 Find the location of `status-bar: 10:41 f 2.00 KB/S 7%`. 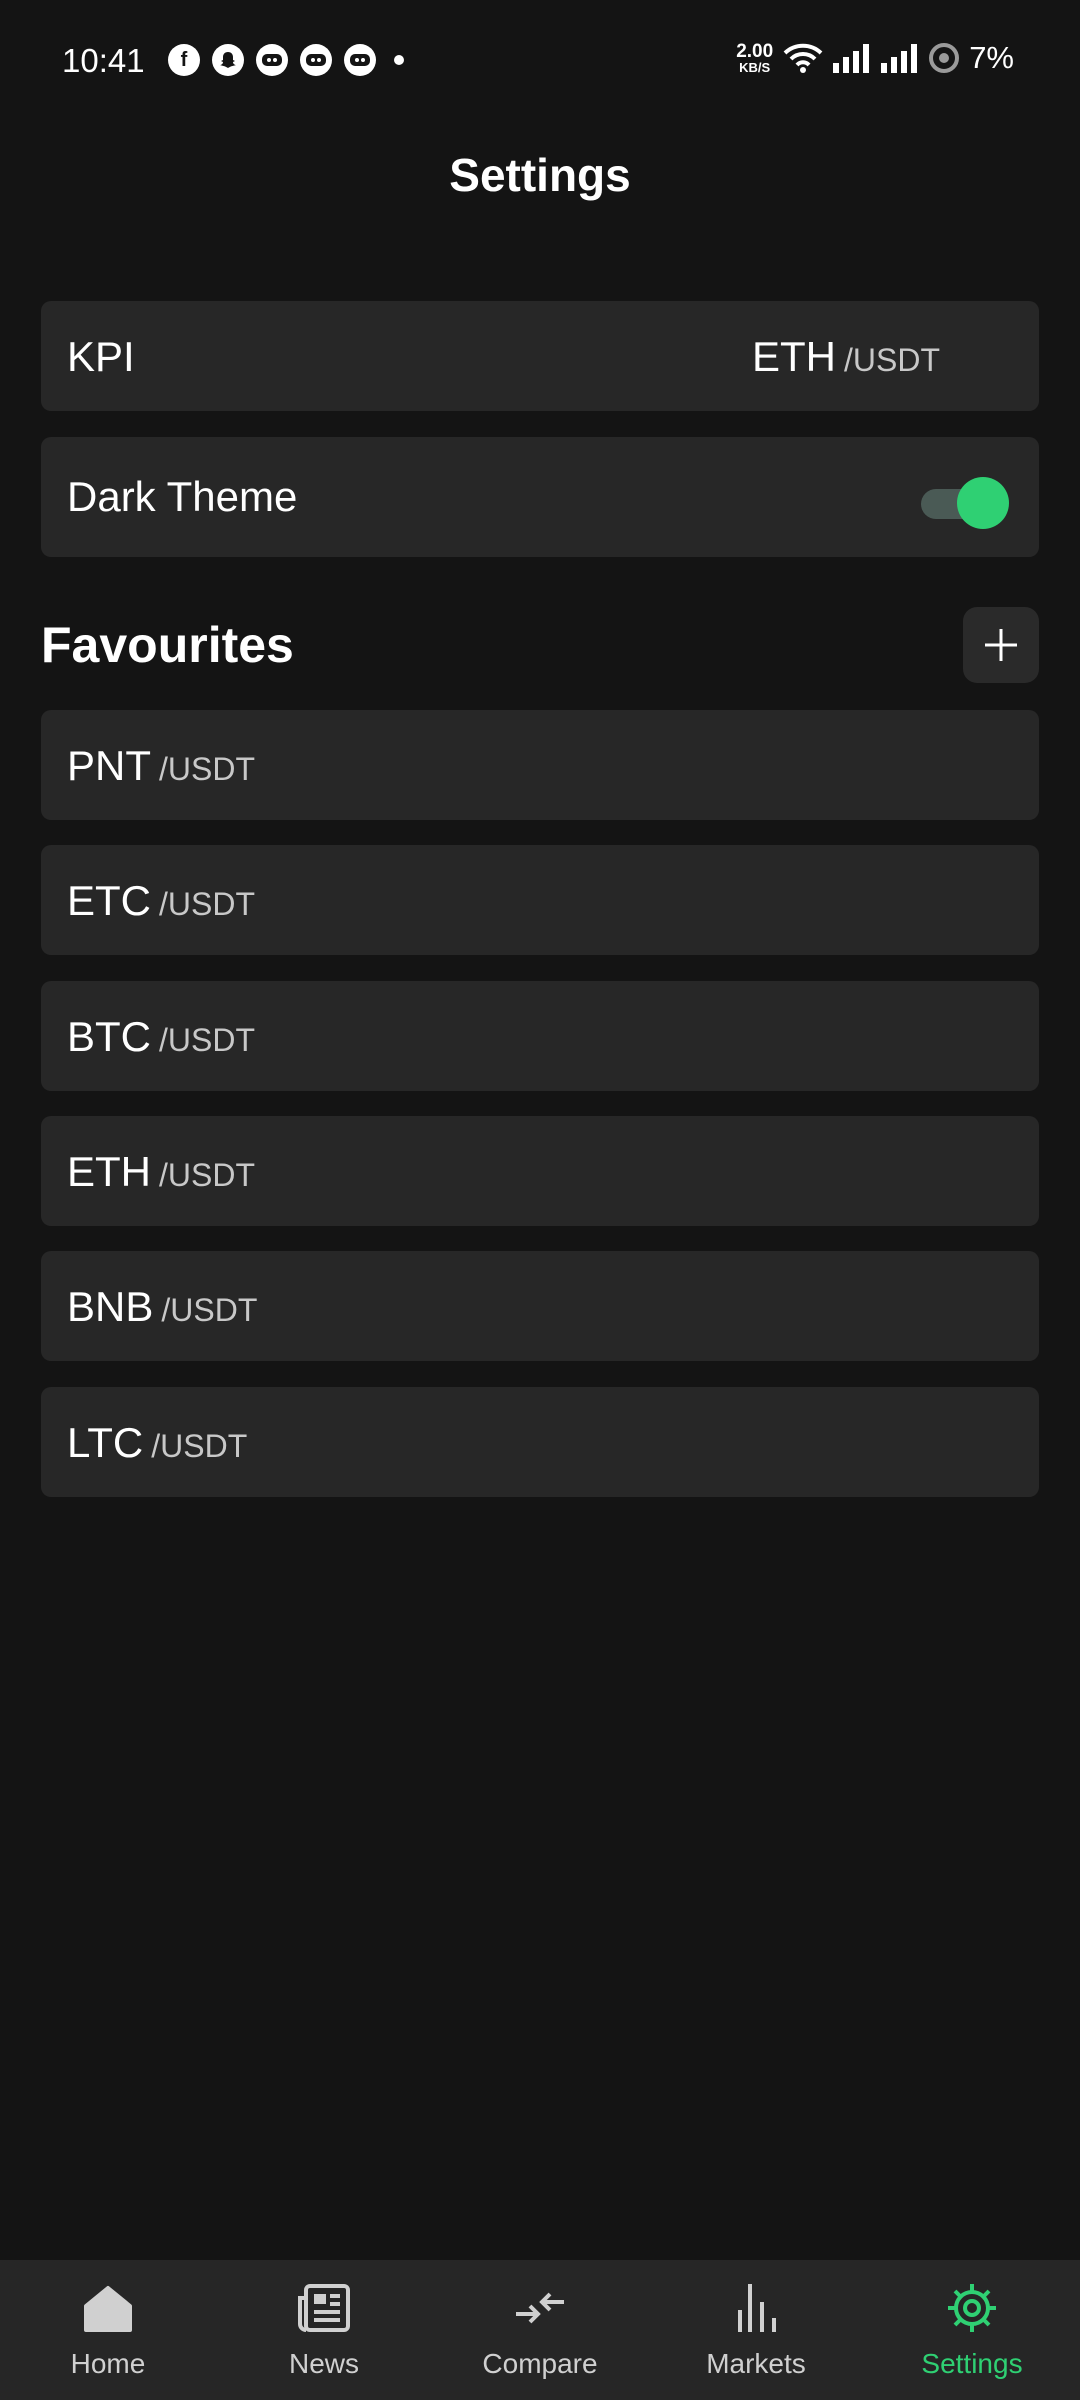

status-bar: 10:41 f 2.00 KB/S 7% is located at coordinates (540, 62).